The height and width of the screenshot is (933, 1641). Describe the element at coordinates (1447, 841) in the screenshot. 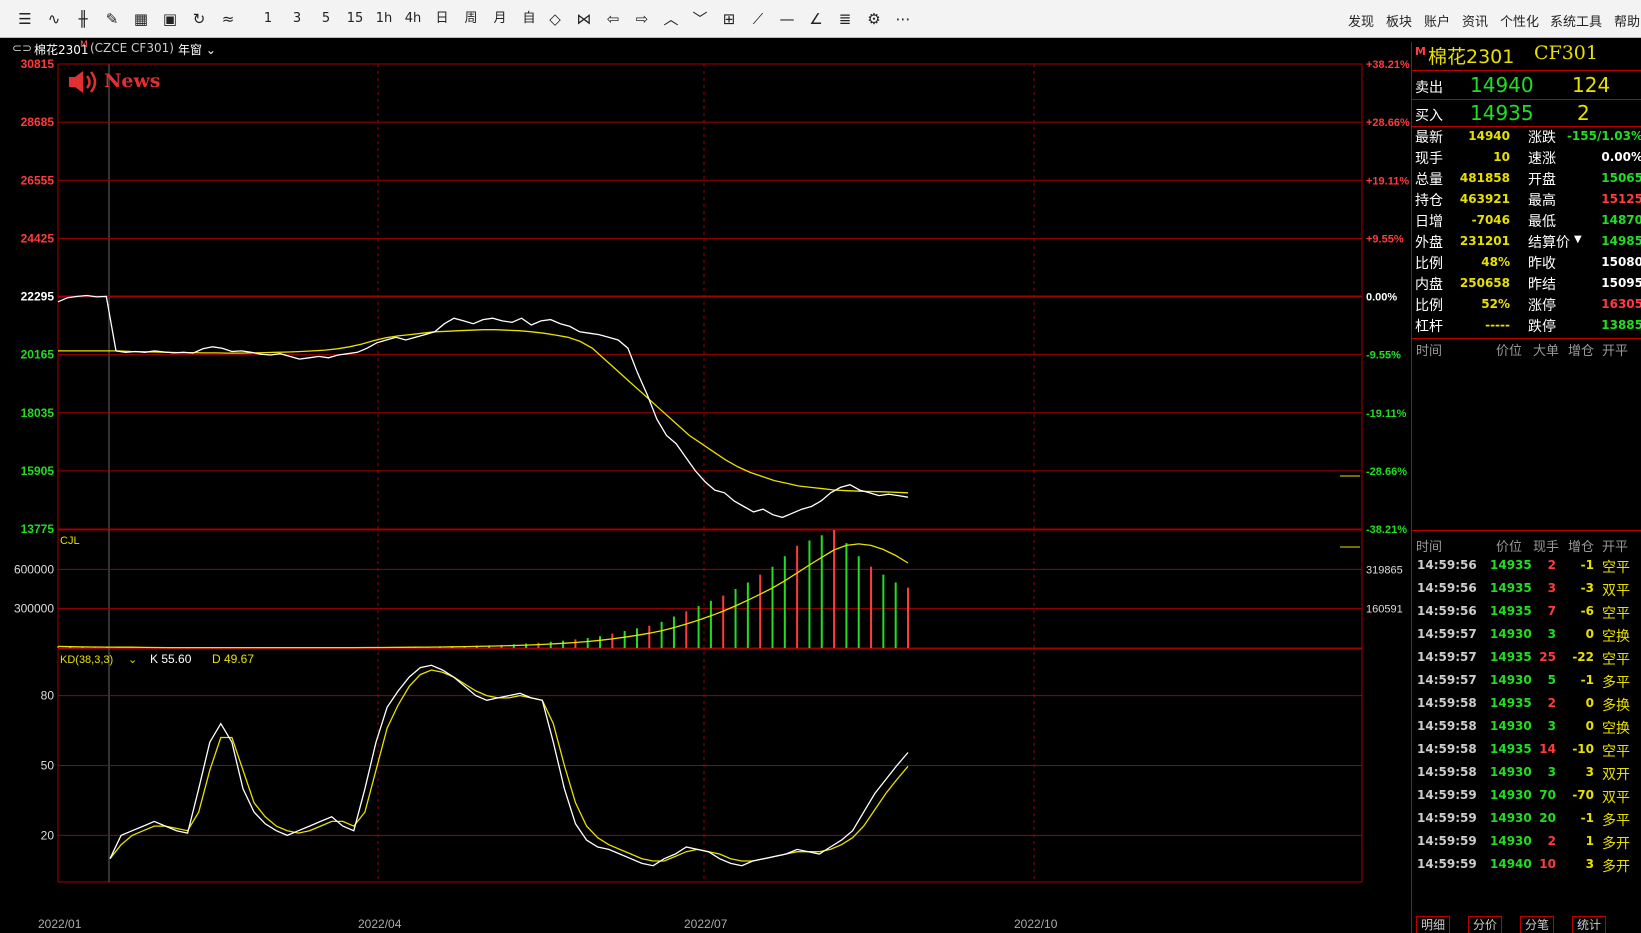

I see `tick-time: 14:59:59` at that location.